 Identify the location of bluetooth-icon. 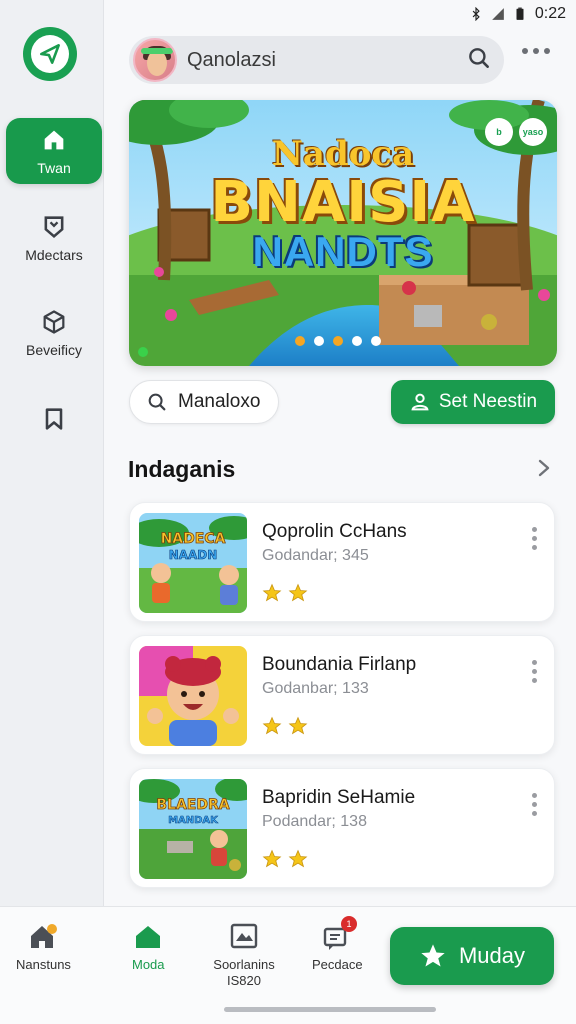
(476, 14).